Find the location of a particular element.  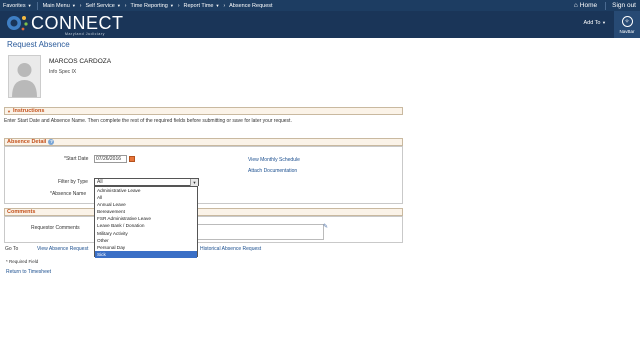

dropdown-option: Leave Bank / Donation is located at coordinates (146, 225).